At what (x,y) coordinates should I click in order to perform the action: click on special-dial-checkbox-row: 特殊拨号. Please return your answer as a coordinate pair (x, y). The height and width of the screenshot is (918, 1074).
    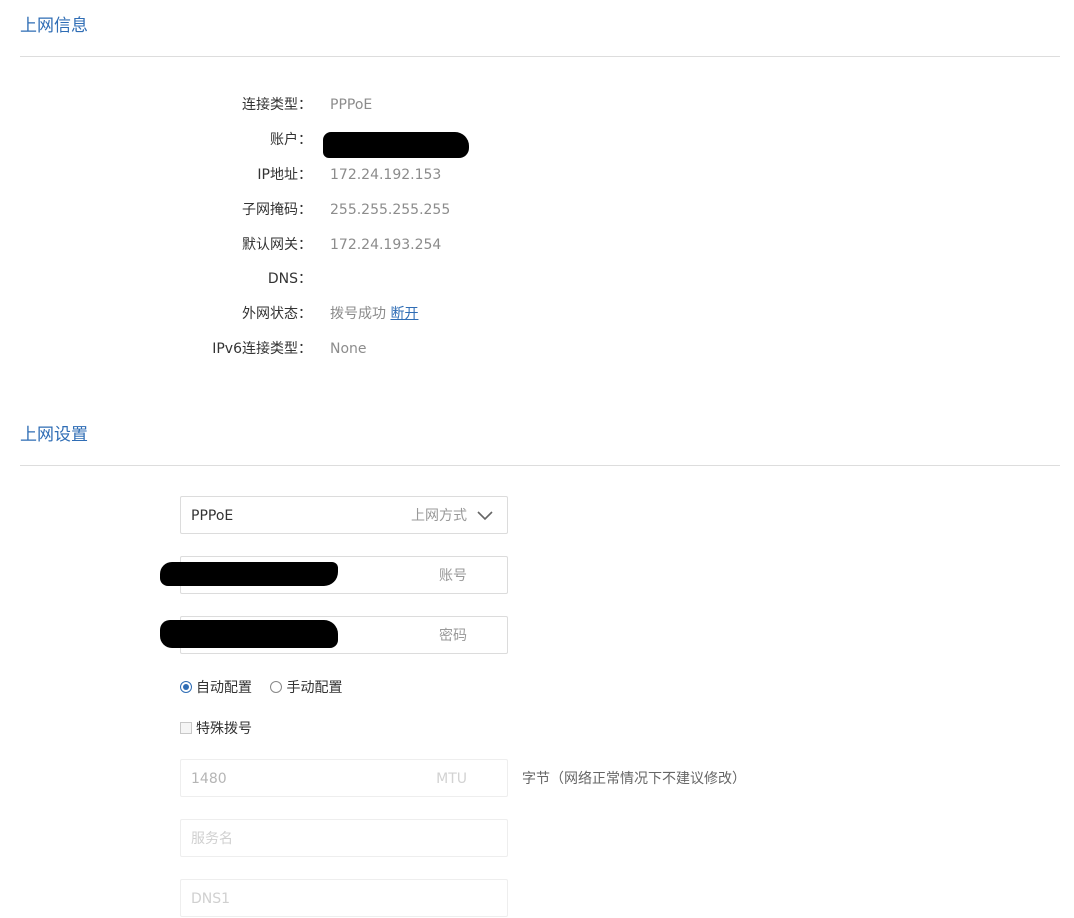
    Looking at the image, I should click on (216, 729).